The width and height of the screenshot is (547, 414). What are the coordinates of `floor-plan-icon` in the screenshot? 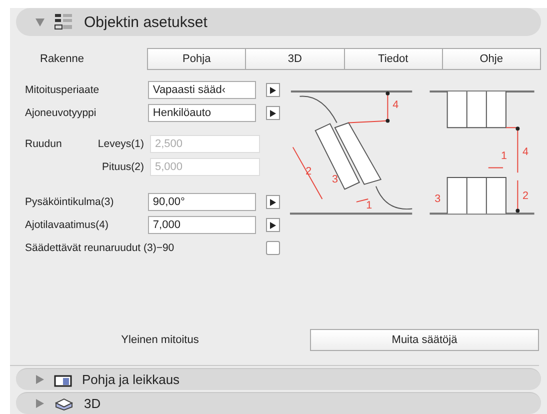 It's located at (63, 379).